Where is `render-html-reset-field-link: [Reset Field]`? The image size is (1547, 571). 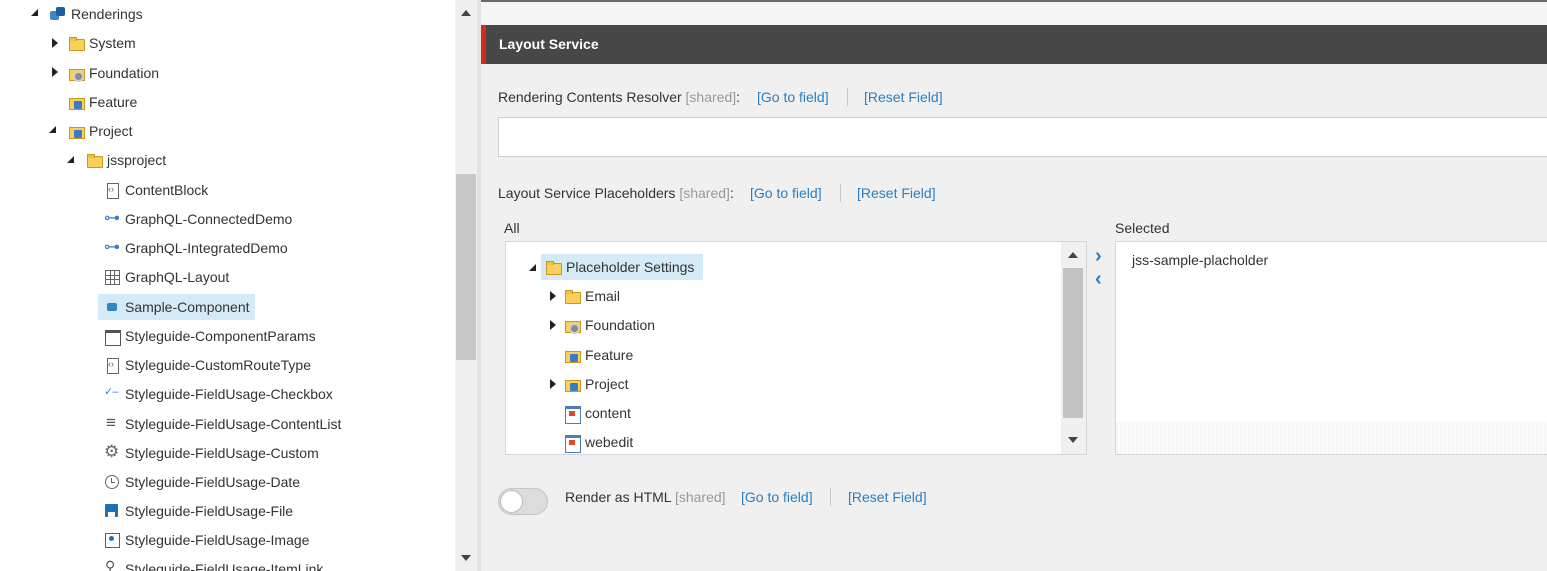 render-html-reset-field-link: [Reset Field] is located at coordinates (887, 497).